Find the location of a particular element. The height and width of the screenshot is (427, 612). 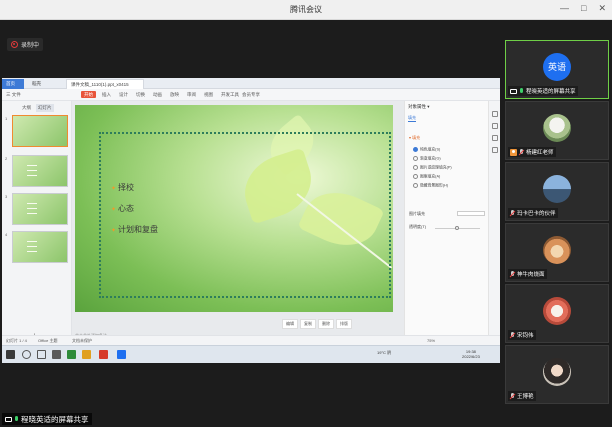

task-view-icon is located at coordinates (41, 354).